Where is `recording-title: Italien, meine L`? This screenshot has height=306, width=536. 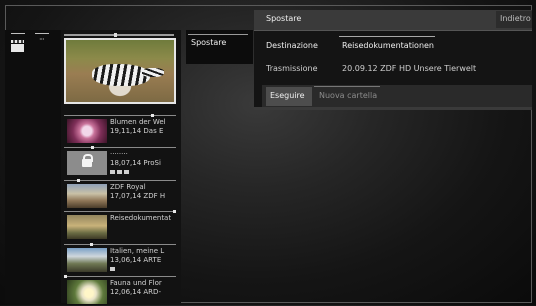 recording-title: Italien, meine L is located at coordinates (137, 251).